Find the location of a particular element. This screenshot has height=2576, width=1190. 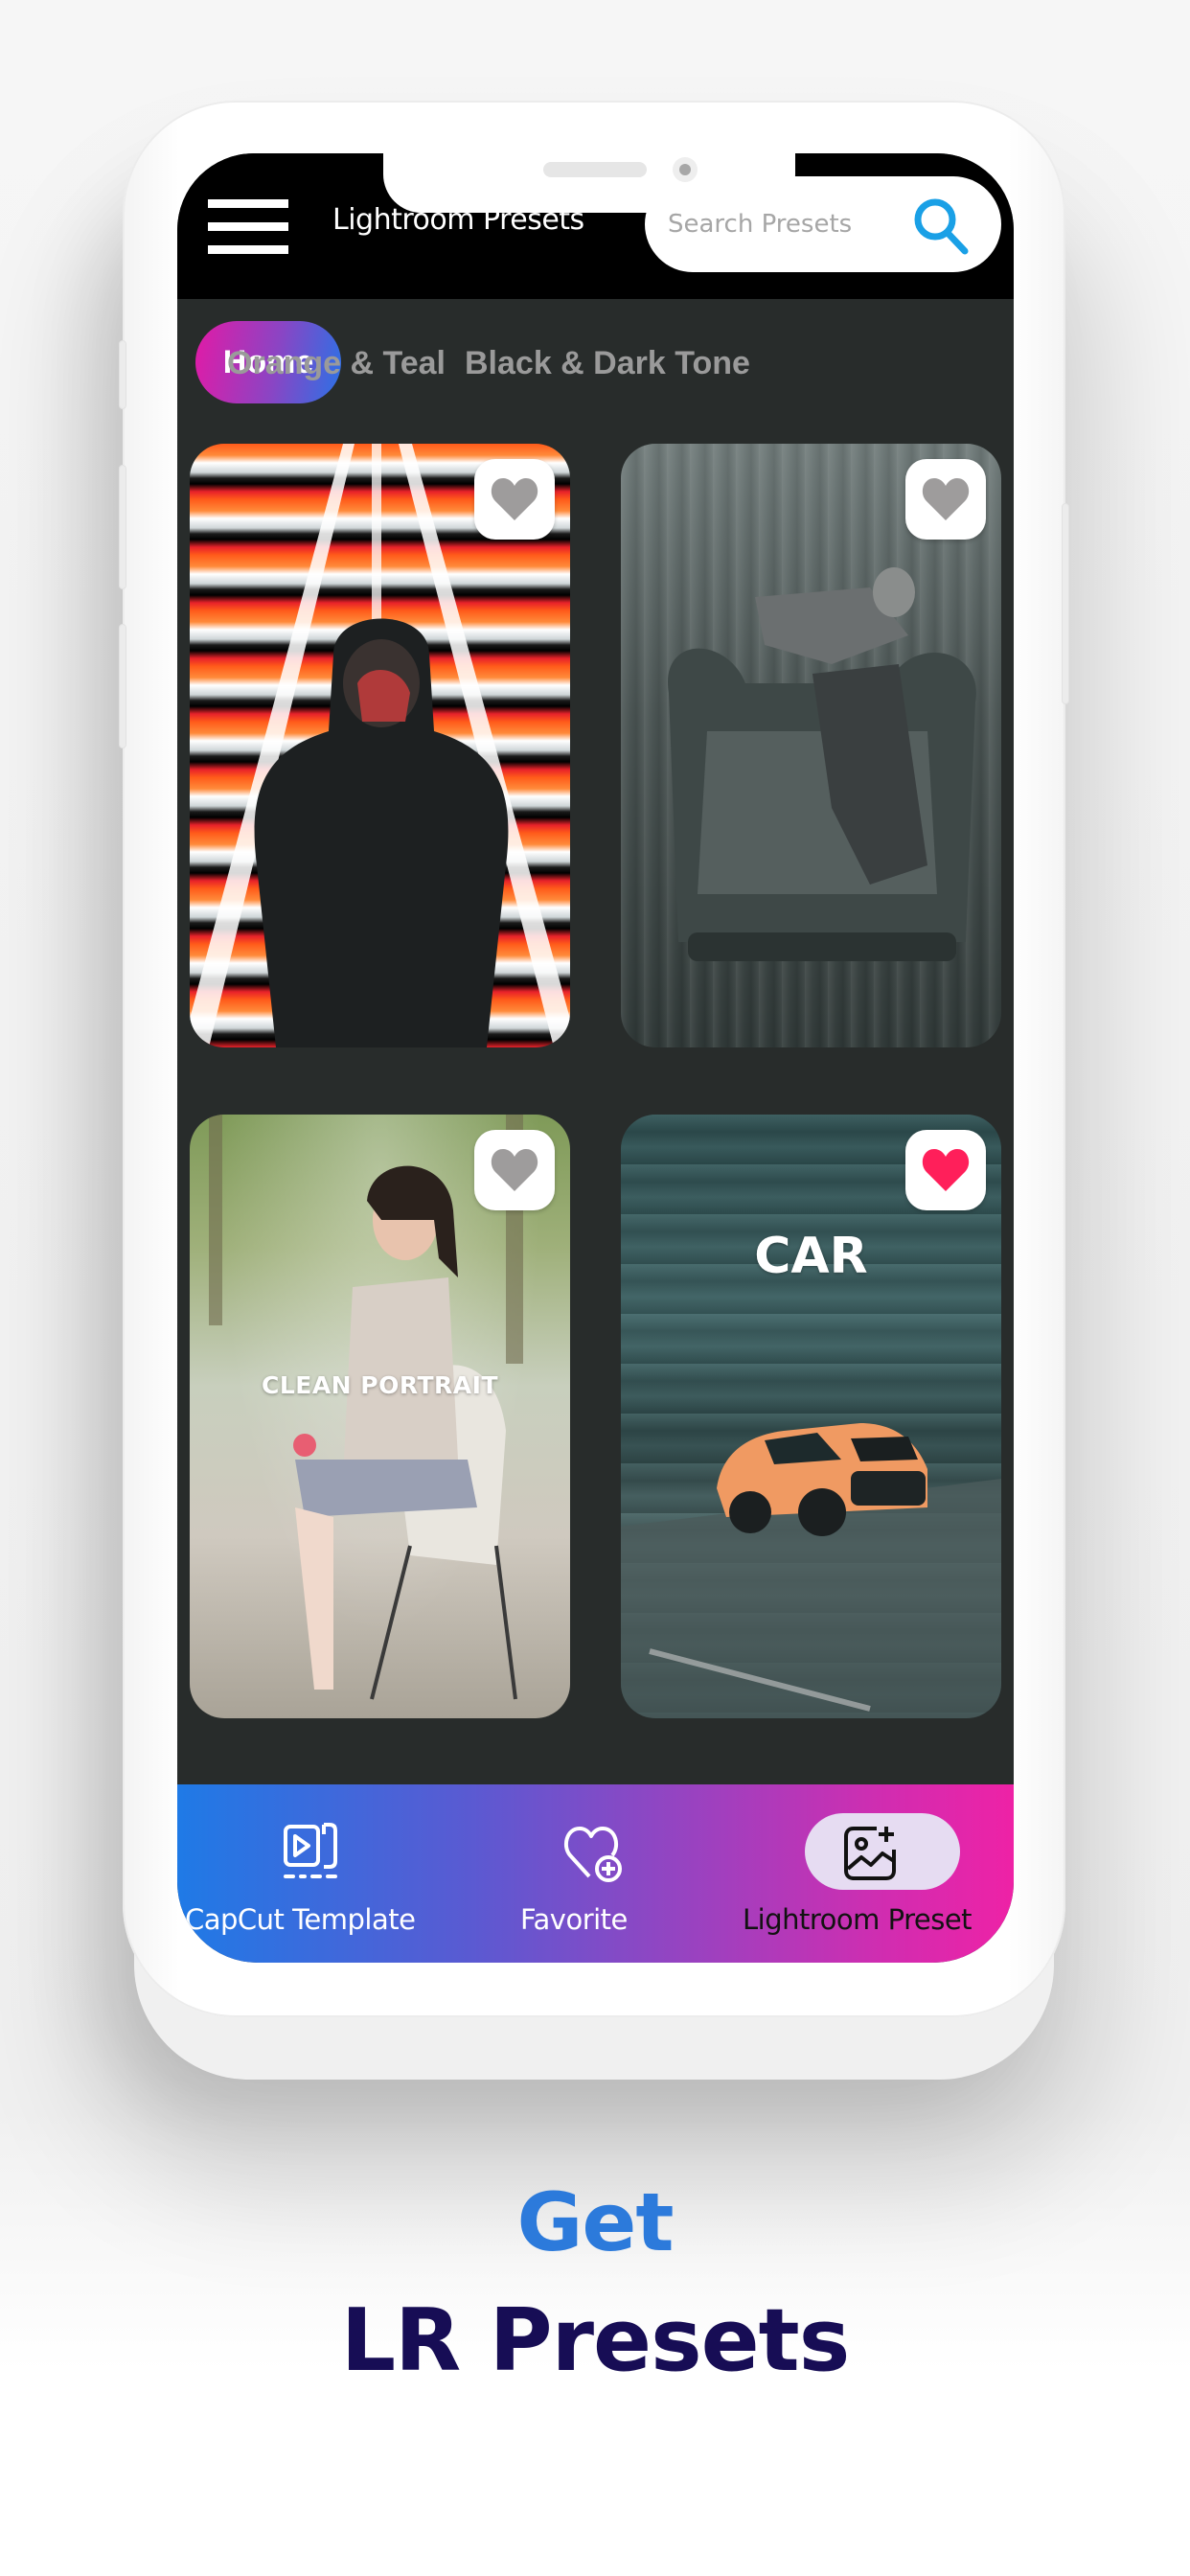

nav-favorite: Favorite is located at coordinates (594, 1874).